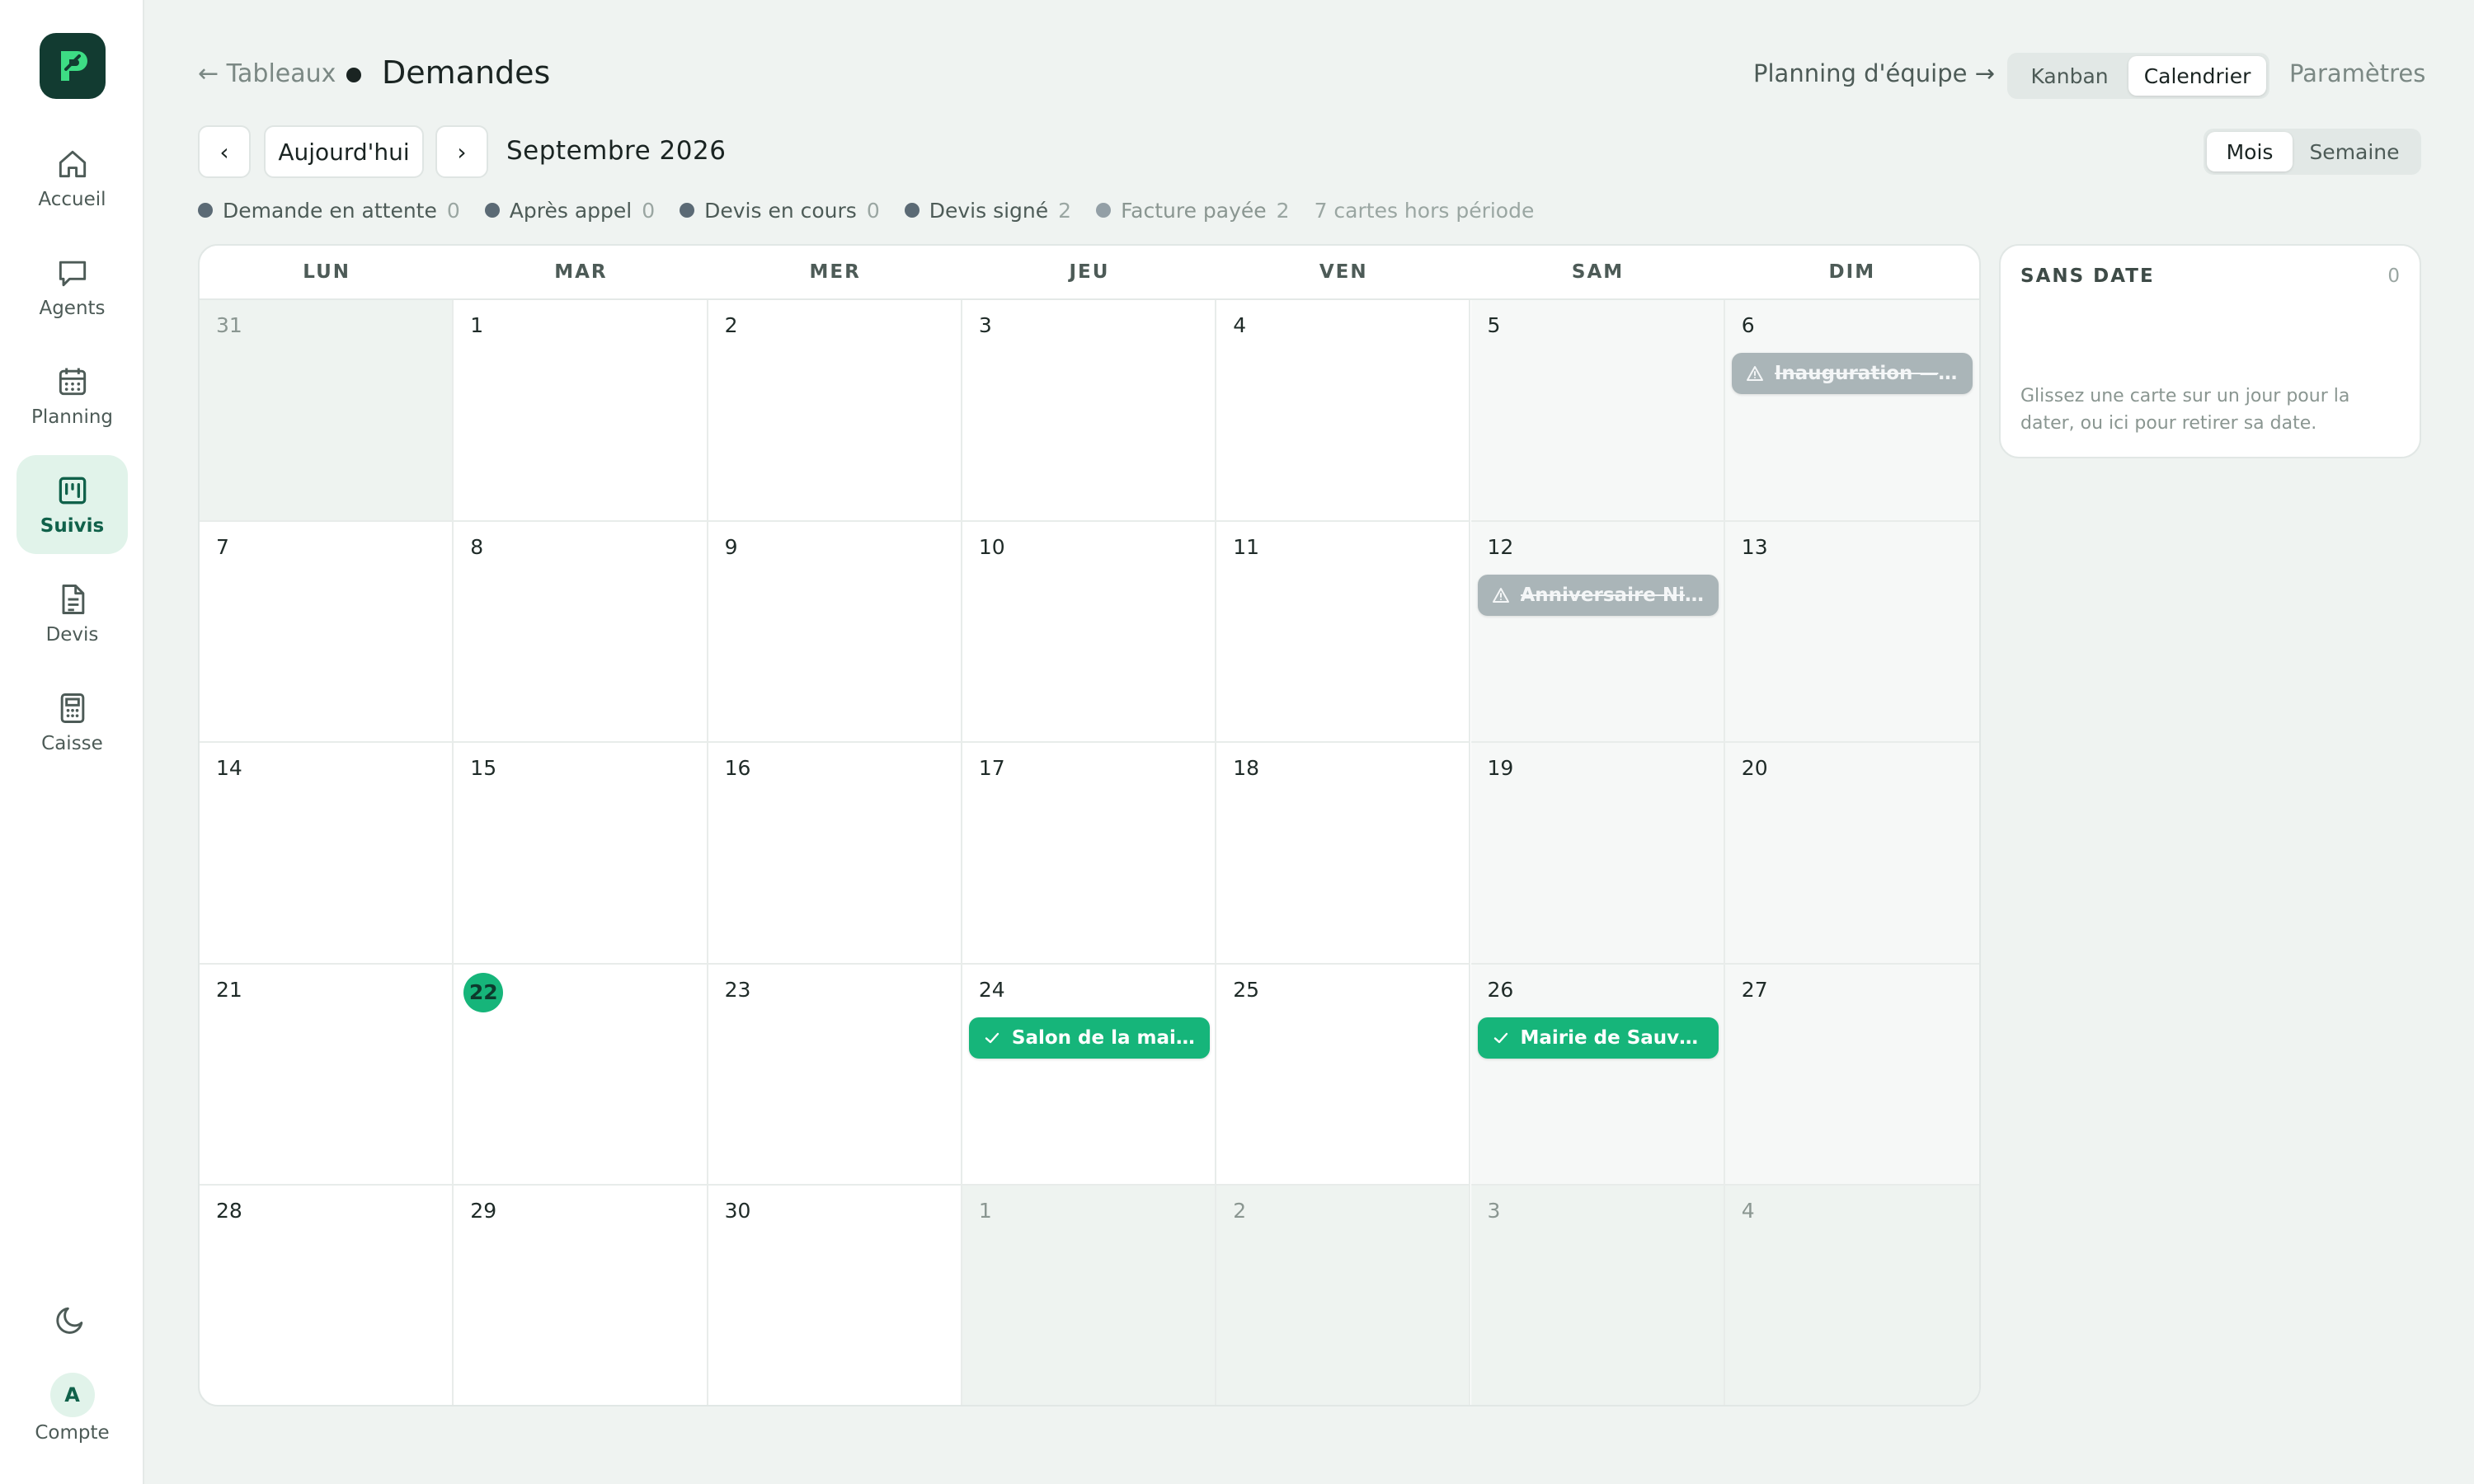  I want to click on app-logo, so click(73, 66).